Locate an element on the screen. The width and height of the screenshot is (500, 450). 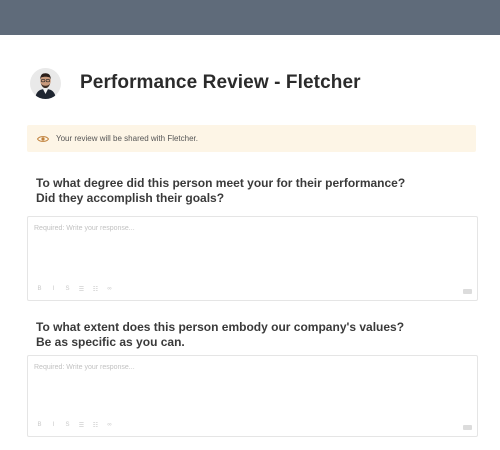
review-header: Performance Review - Fletcher is located at coordinates (195, 83).